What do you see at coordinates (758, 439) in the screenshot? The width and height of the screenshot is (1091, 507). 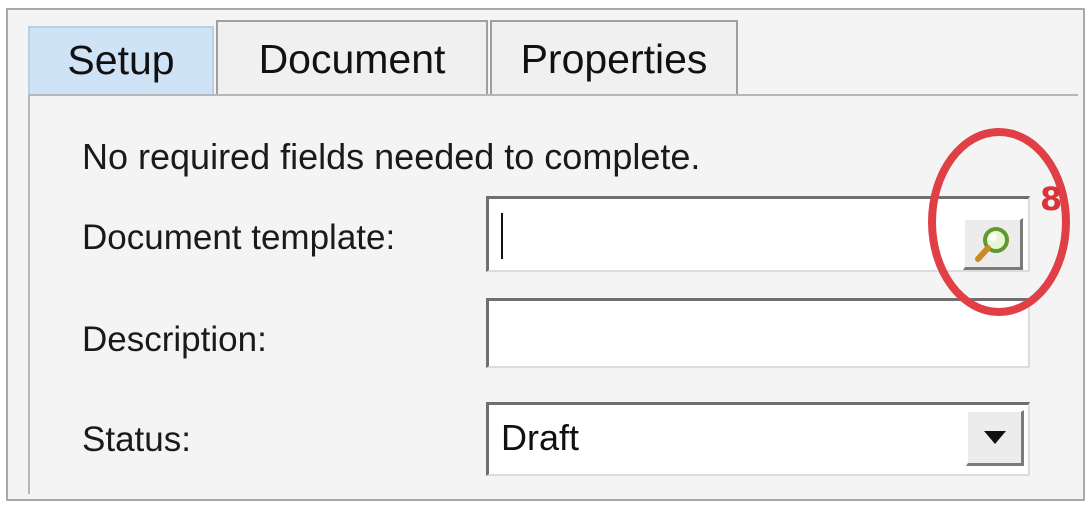 I see `status-select: Draft` at bounding box center [758, 439].